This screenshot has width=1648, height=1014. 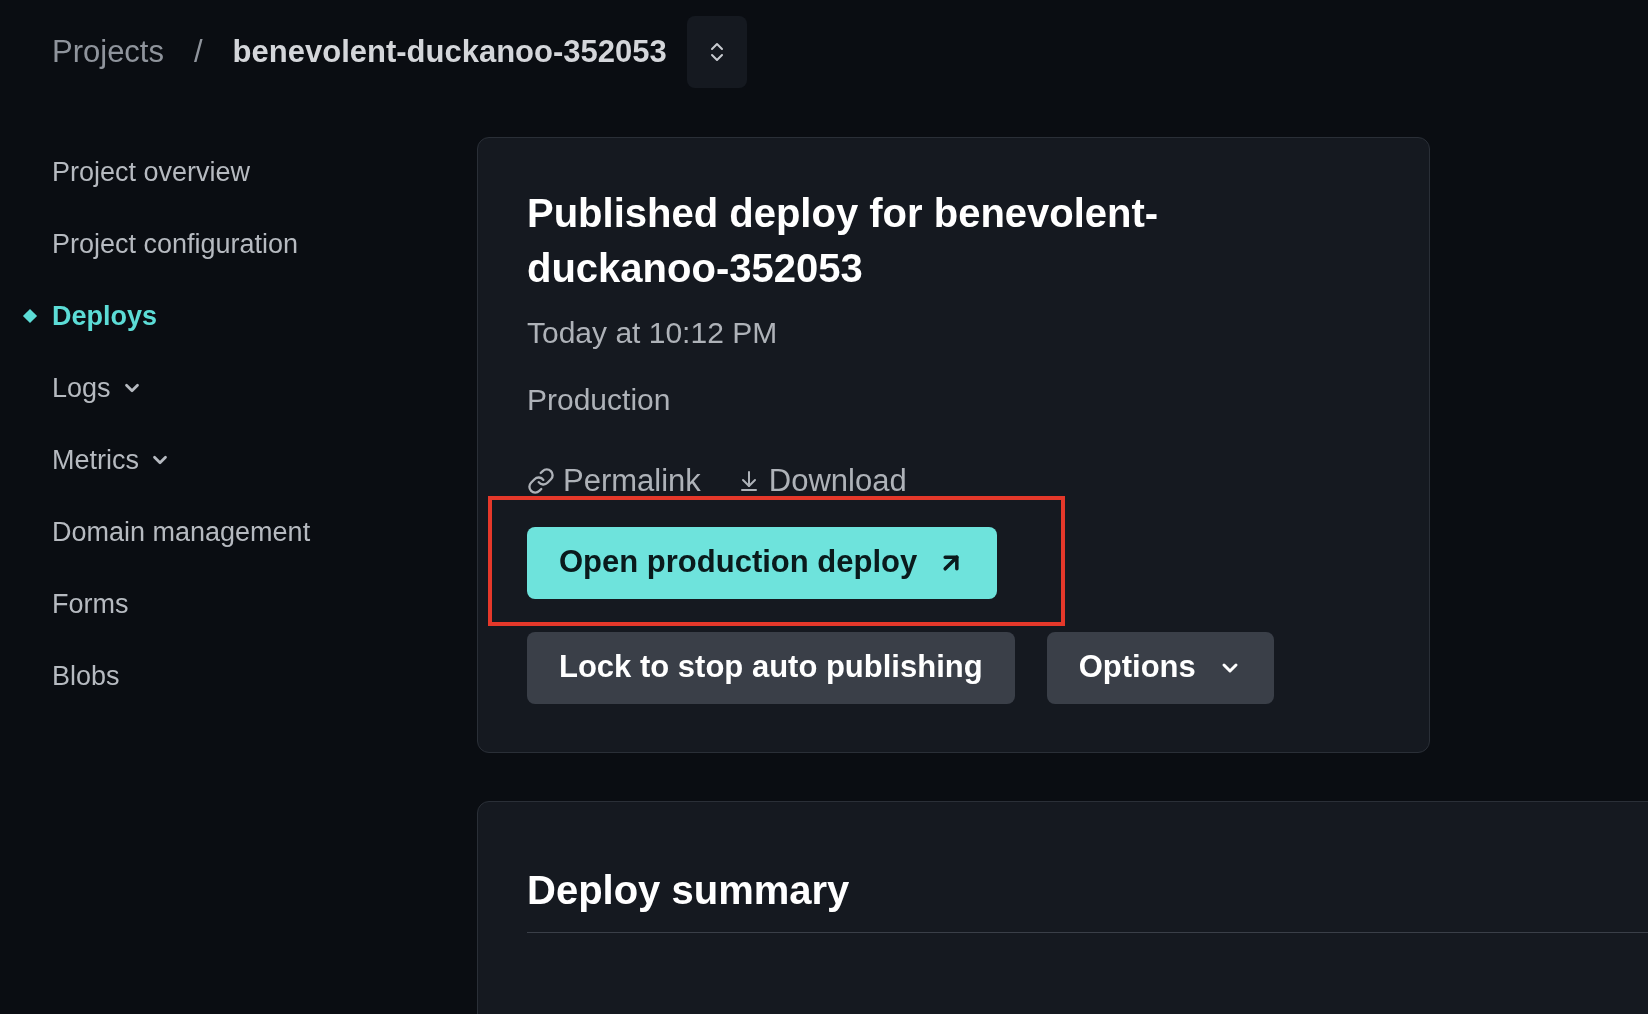 What do you see at coordinates (653, 333) in the screenshot?
I see `deploy-time: Today at 10:12 PM` at bounding box center [653, 333].